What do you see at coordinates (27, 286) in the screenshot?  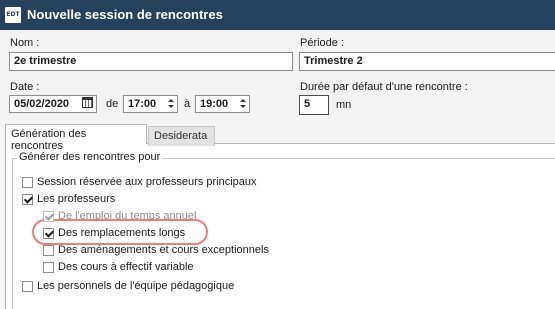 I see `checkbox-personnels-equipe` at bounding box center [27, 286].